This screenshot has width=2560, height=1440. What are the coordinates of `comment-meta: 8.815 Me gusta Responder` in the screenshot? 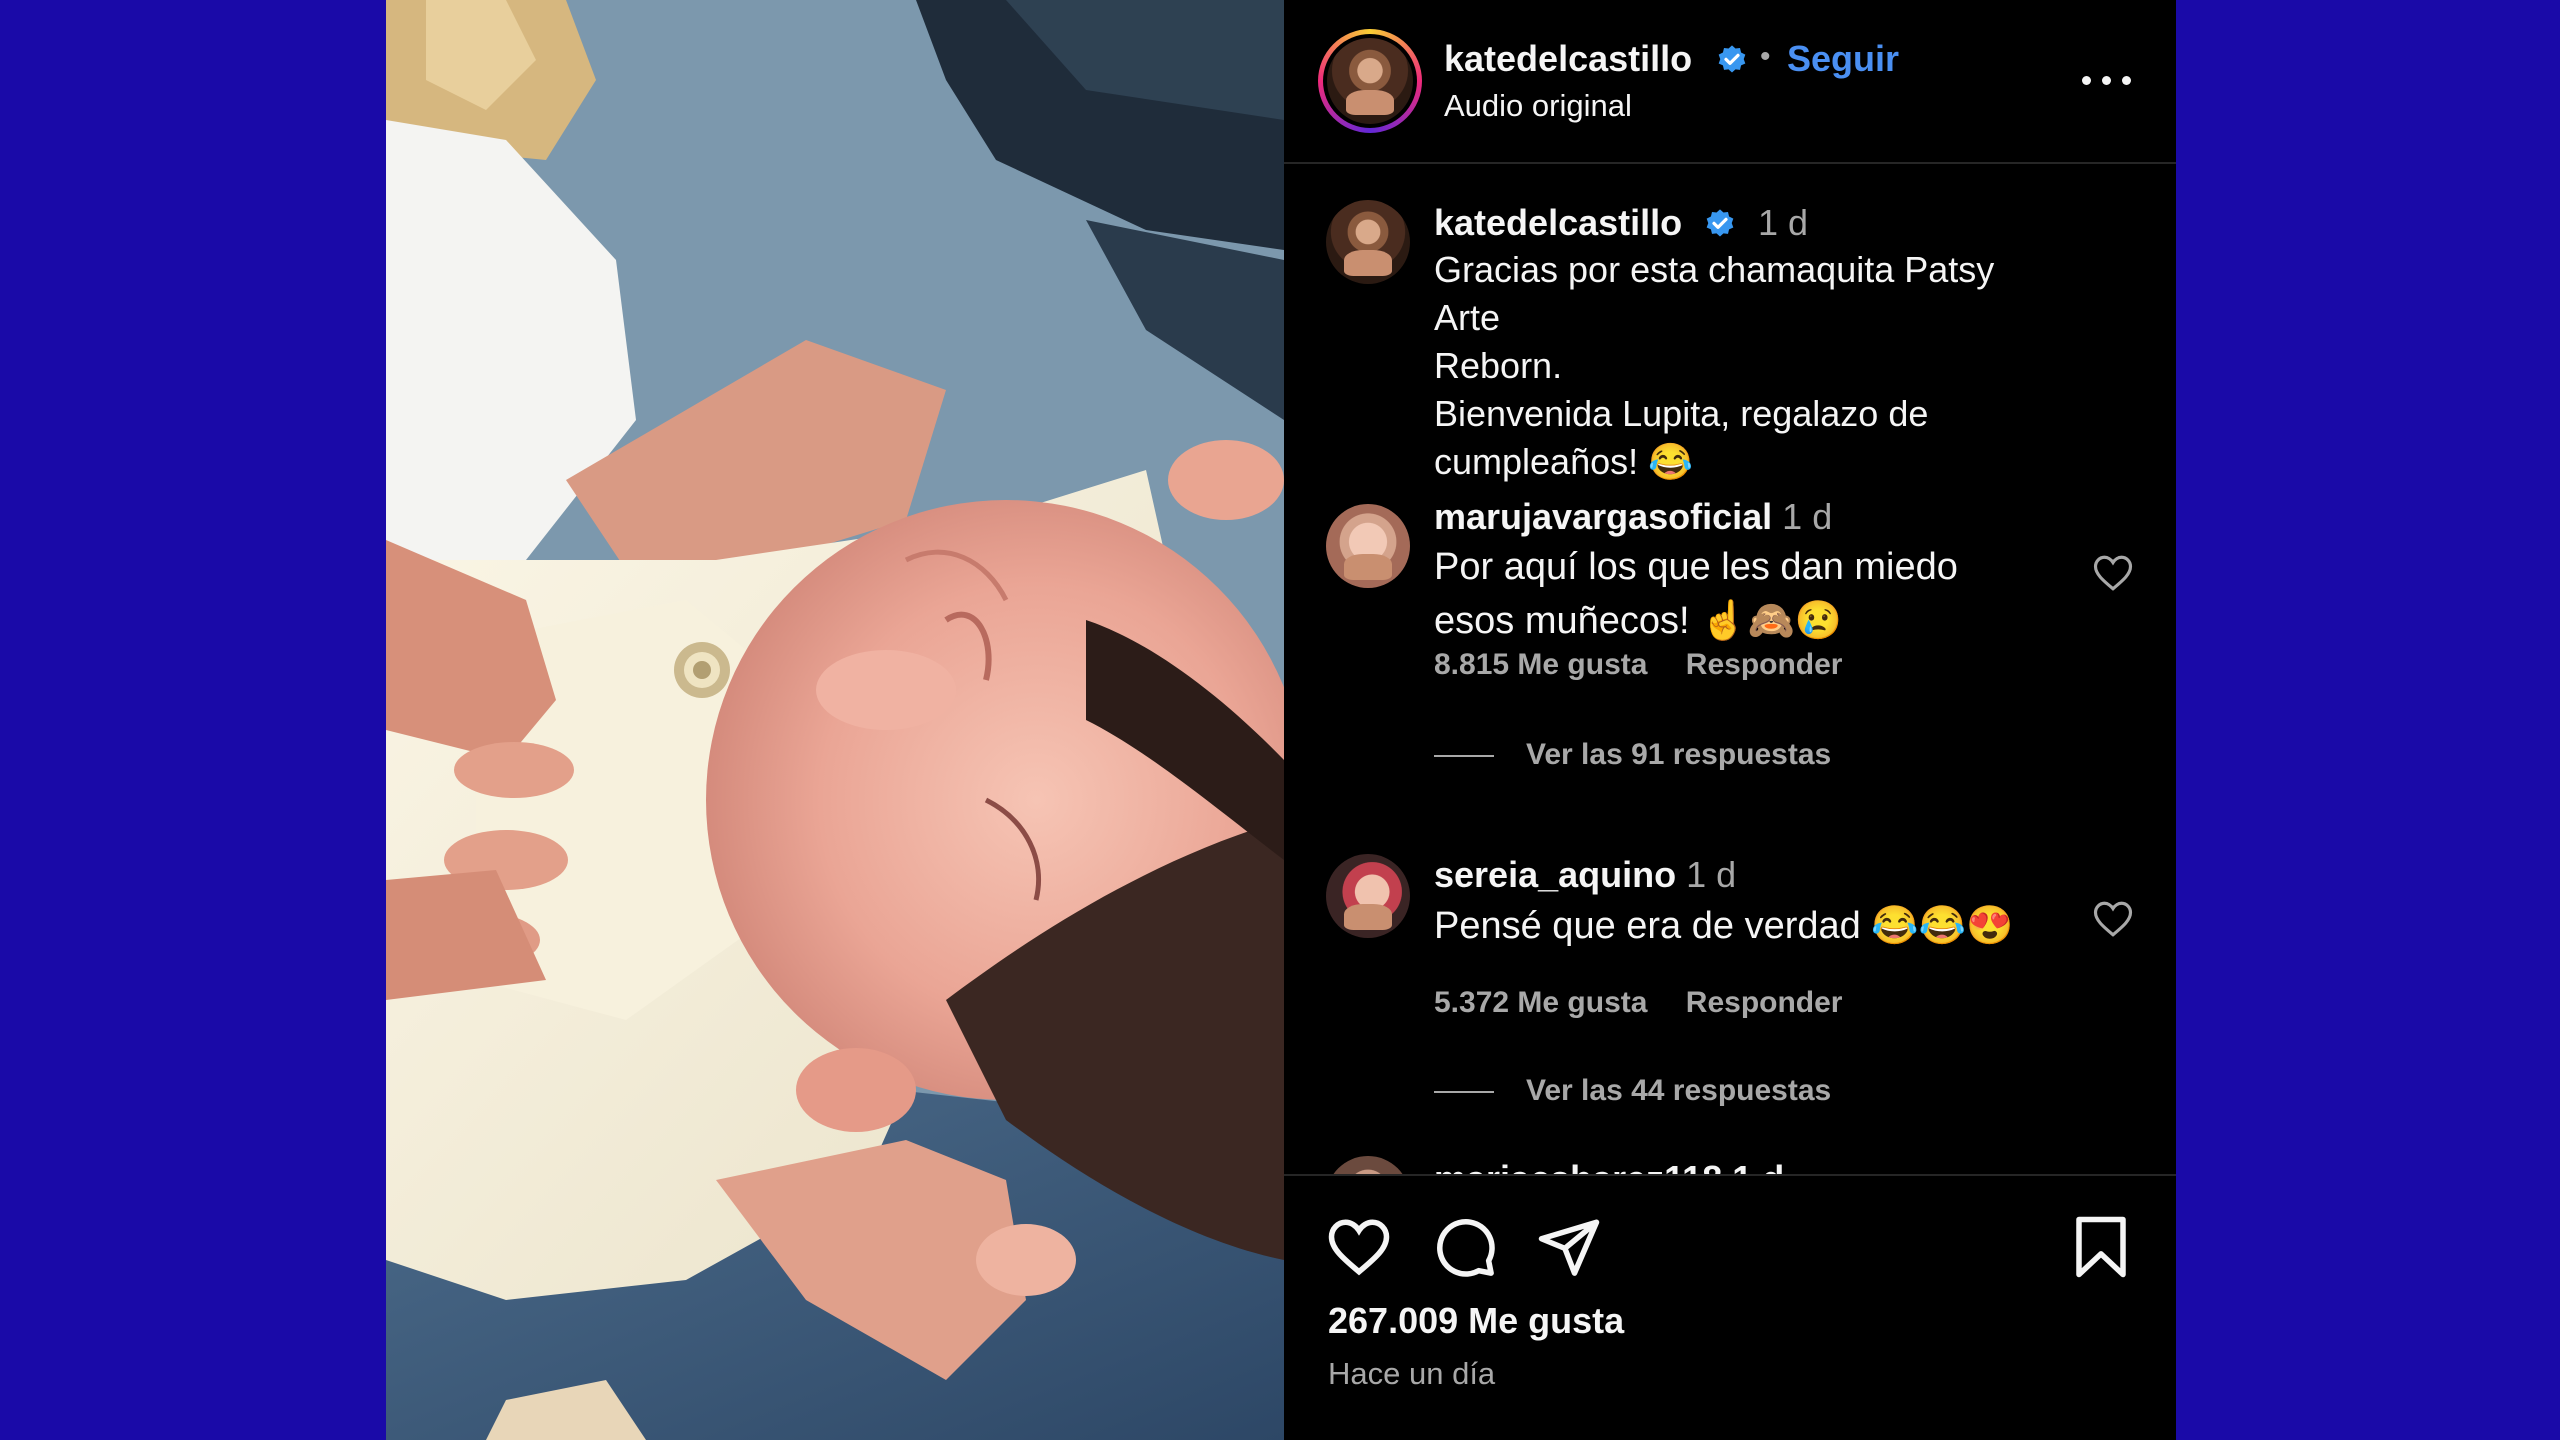 It's located at (1653, 665).